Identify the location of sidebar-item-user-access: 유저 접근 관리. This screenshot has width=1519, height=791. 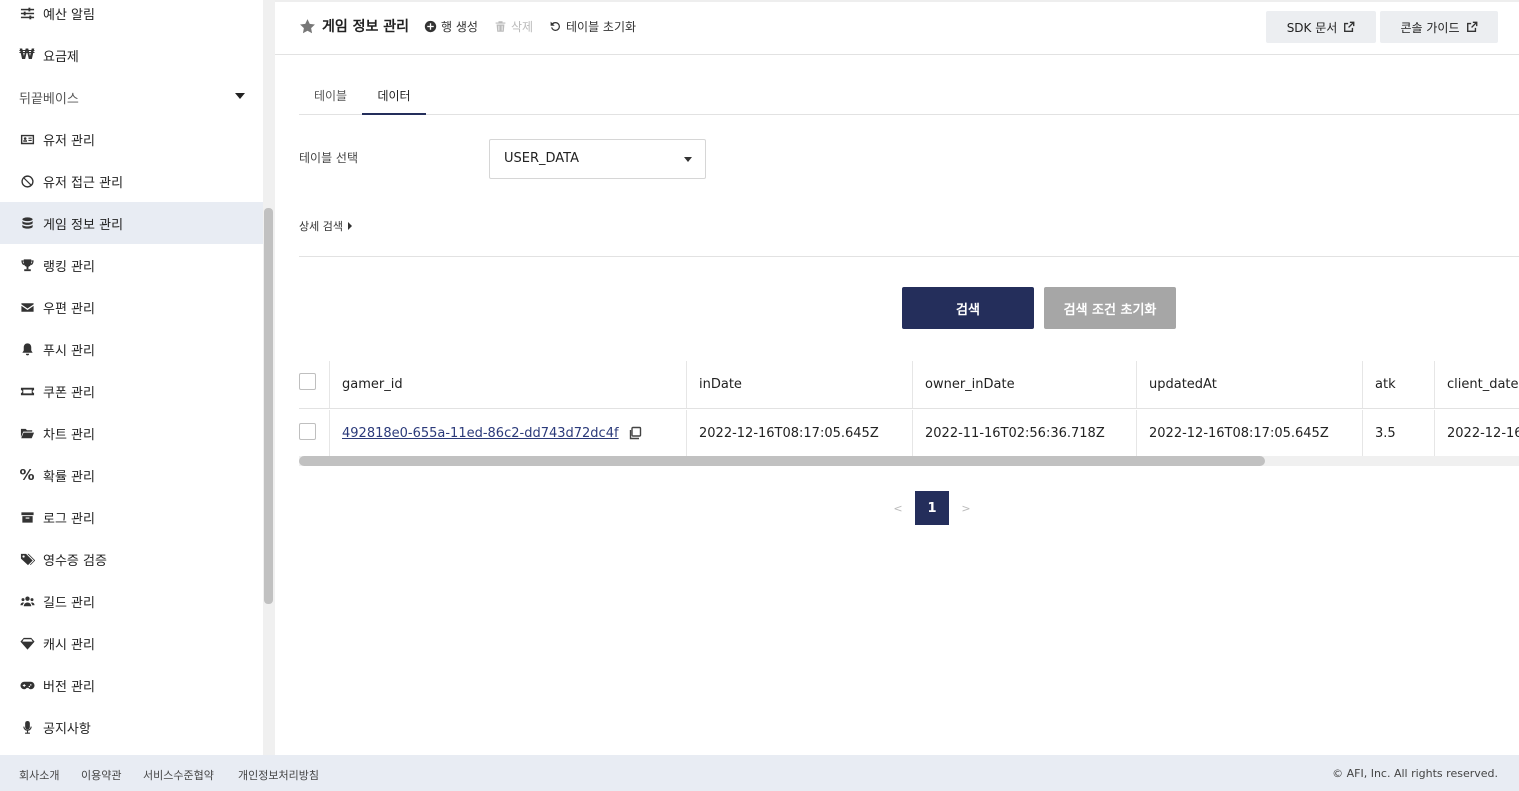
(131, 181).